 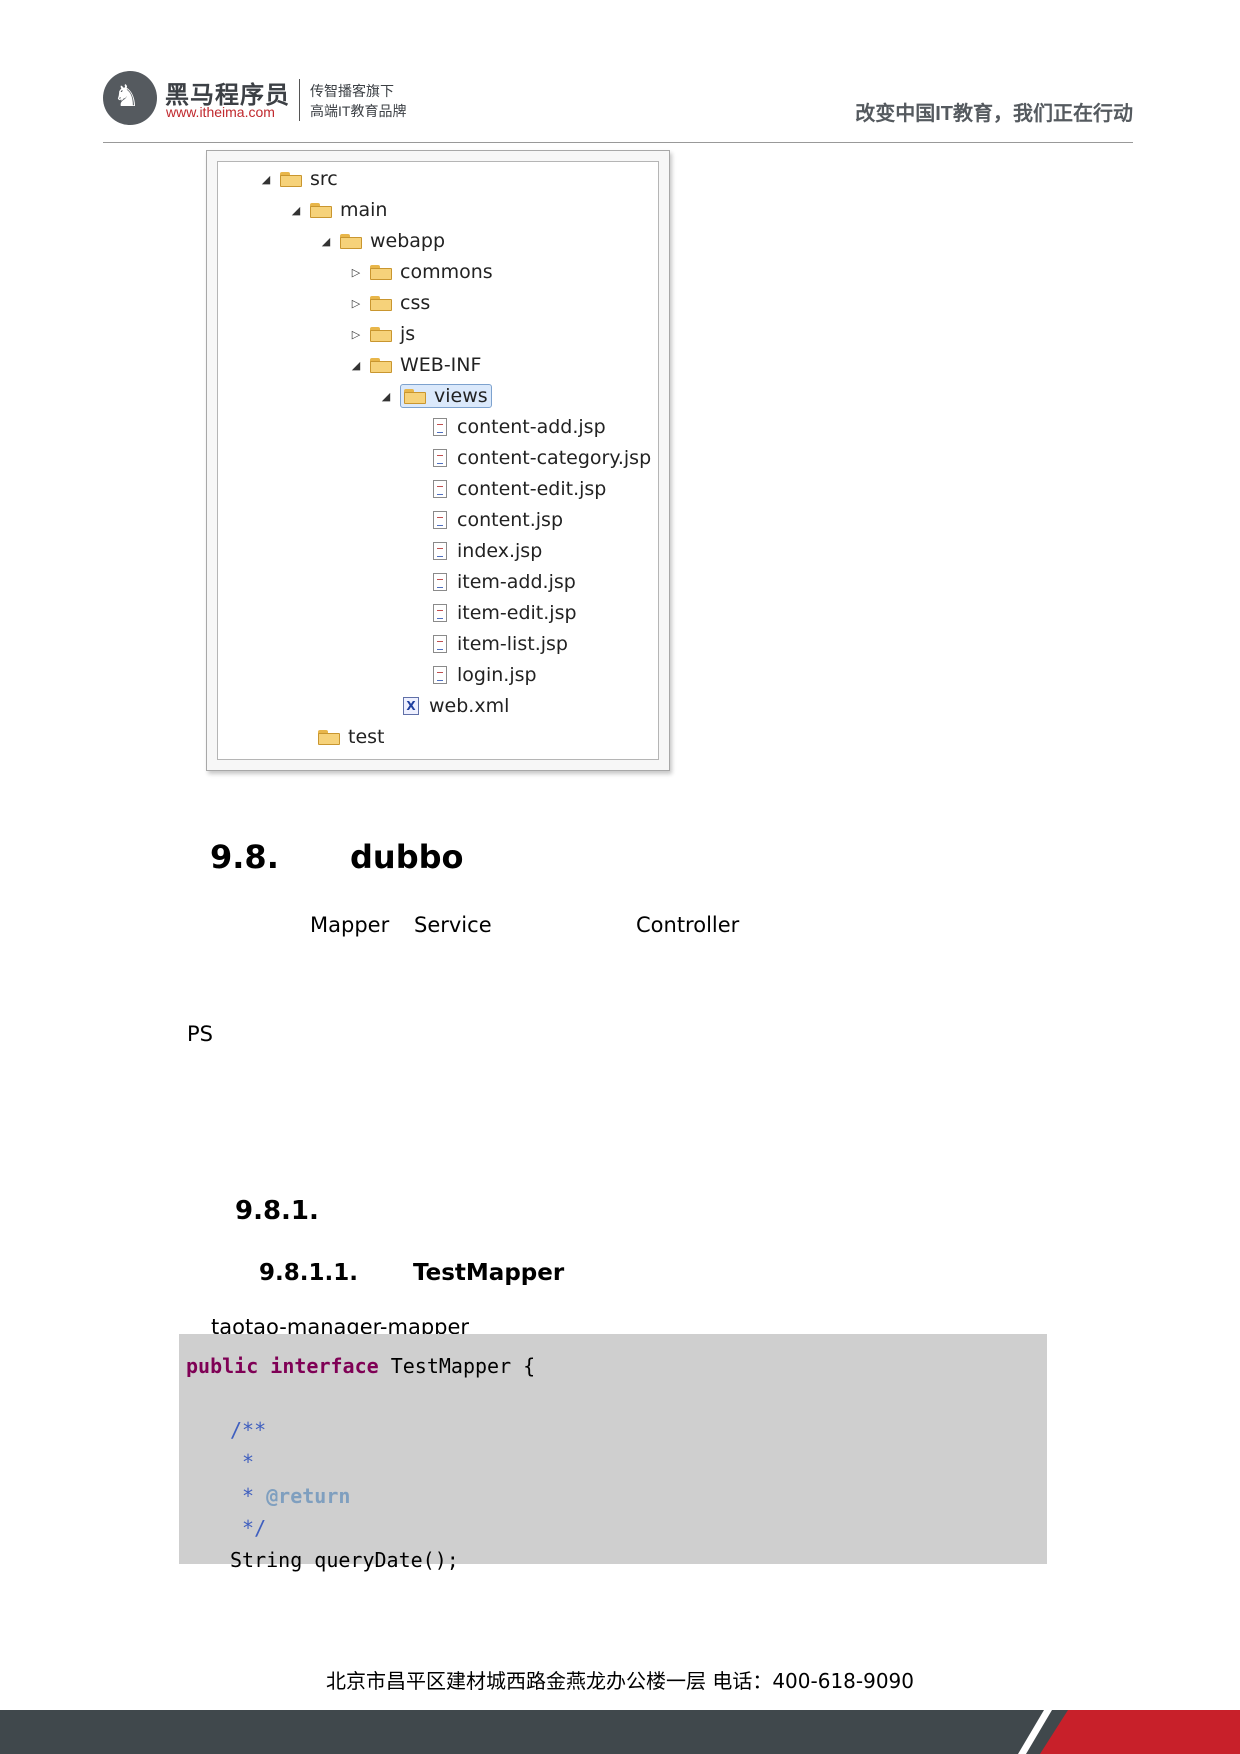 What do you see at coordinates (516, 582) in the screenshot?
I see `tree-item-label: item-add.jsp` at bounding box center [516, 582].